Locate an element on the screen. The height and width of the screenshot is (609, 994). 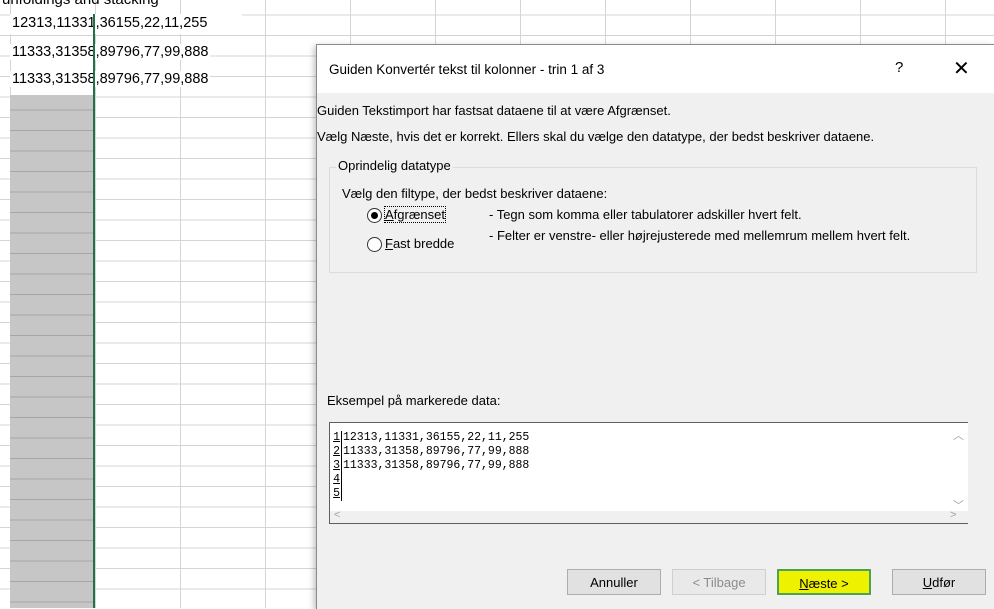
preview-line-number: 5 is located at coordinates (336, 494).